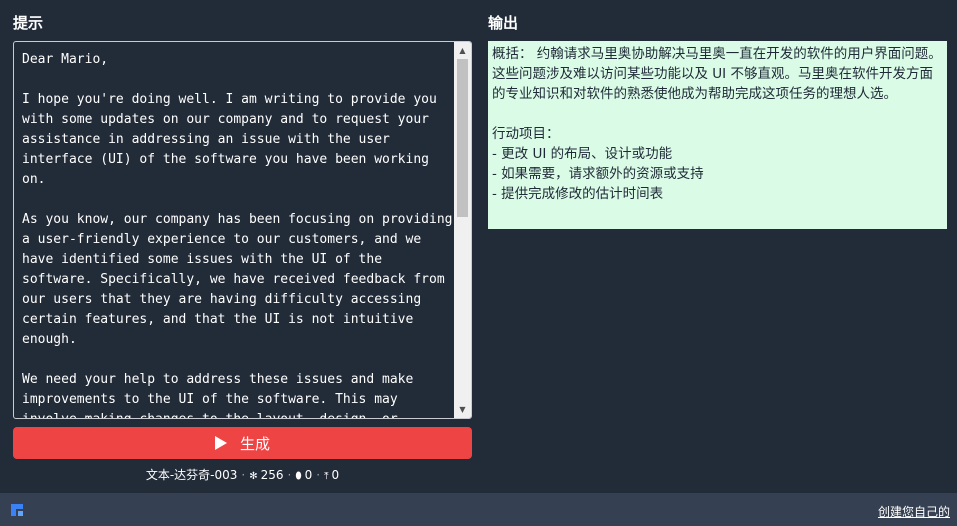 This screenshot has height=526, width=957. What do you see at coordinates (220, 443) in the screenshot?
I see `play-icon` at bounding box center [220, 443].